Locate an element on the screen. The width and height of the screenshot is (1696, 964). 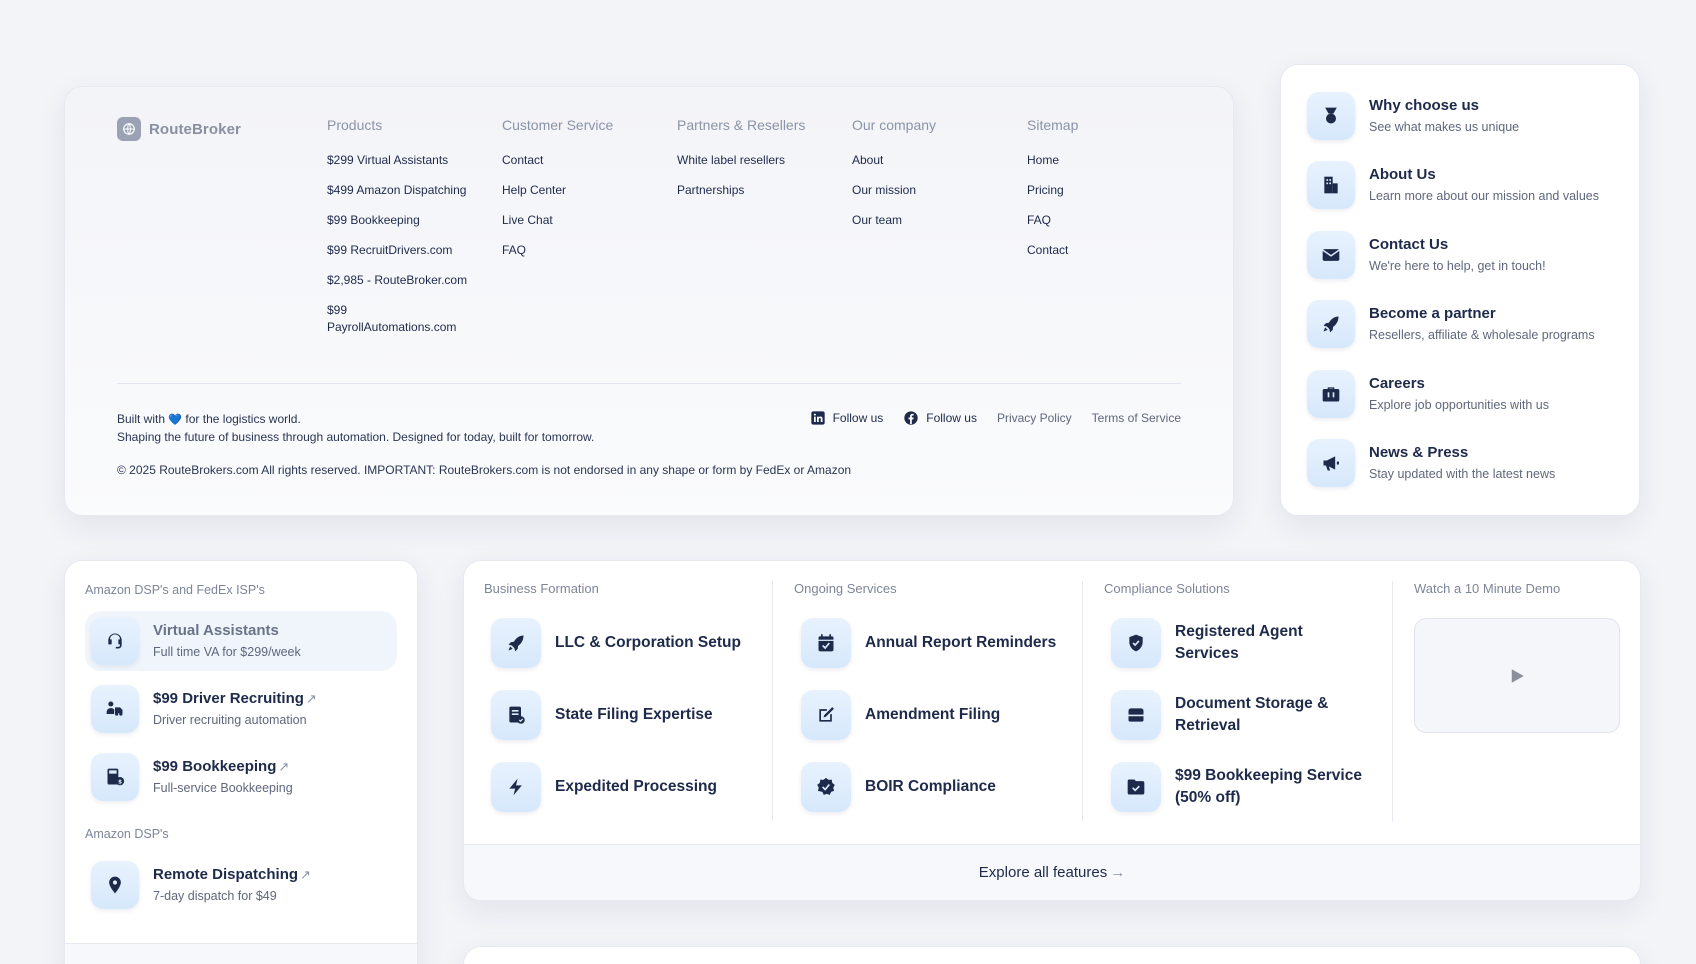
dsp-item-title: $99 Bookkeeping is located at coordinates (215, 766).